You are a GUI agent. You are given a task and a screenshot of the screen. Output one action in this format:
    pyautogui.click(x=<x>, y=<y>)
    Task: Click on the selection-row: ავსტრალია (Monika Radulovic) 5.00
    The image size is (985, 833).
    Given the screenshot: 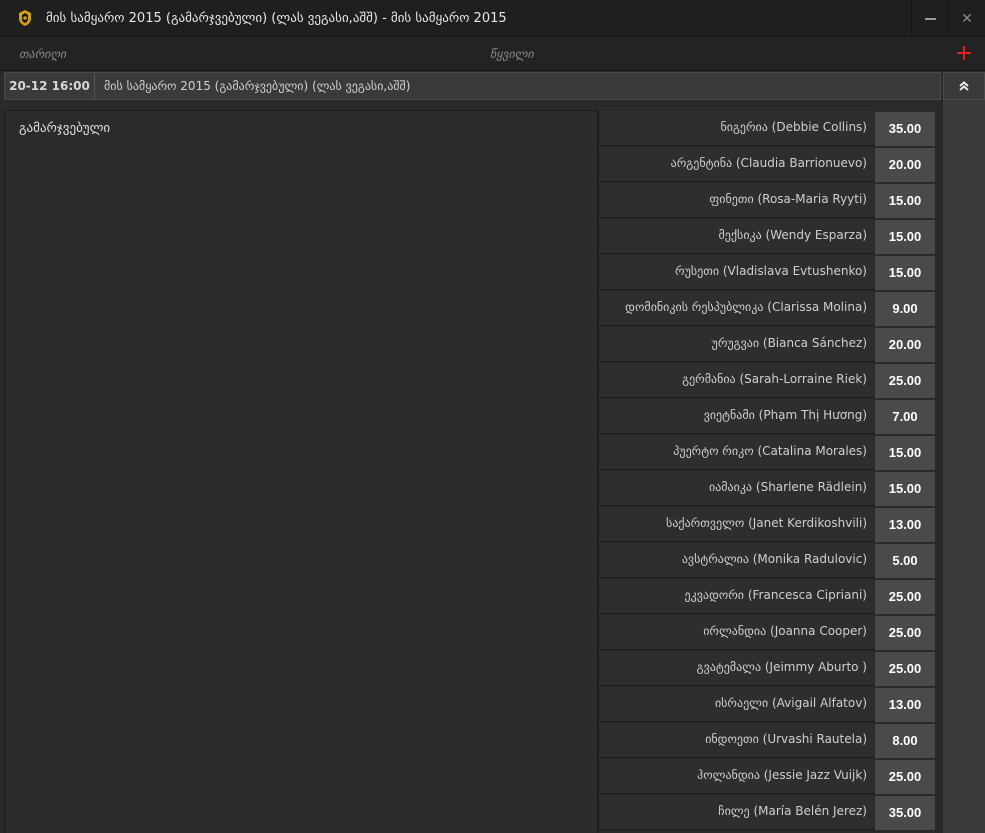 What is the action you would take?
    pyautogui.click(x=768, y=561)
    